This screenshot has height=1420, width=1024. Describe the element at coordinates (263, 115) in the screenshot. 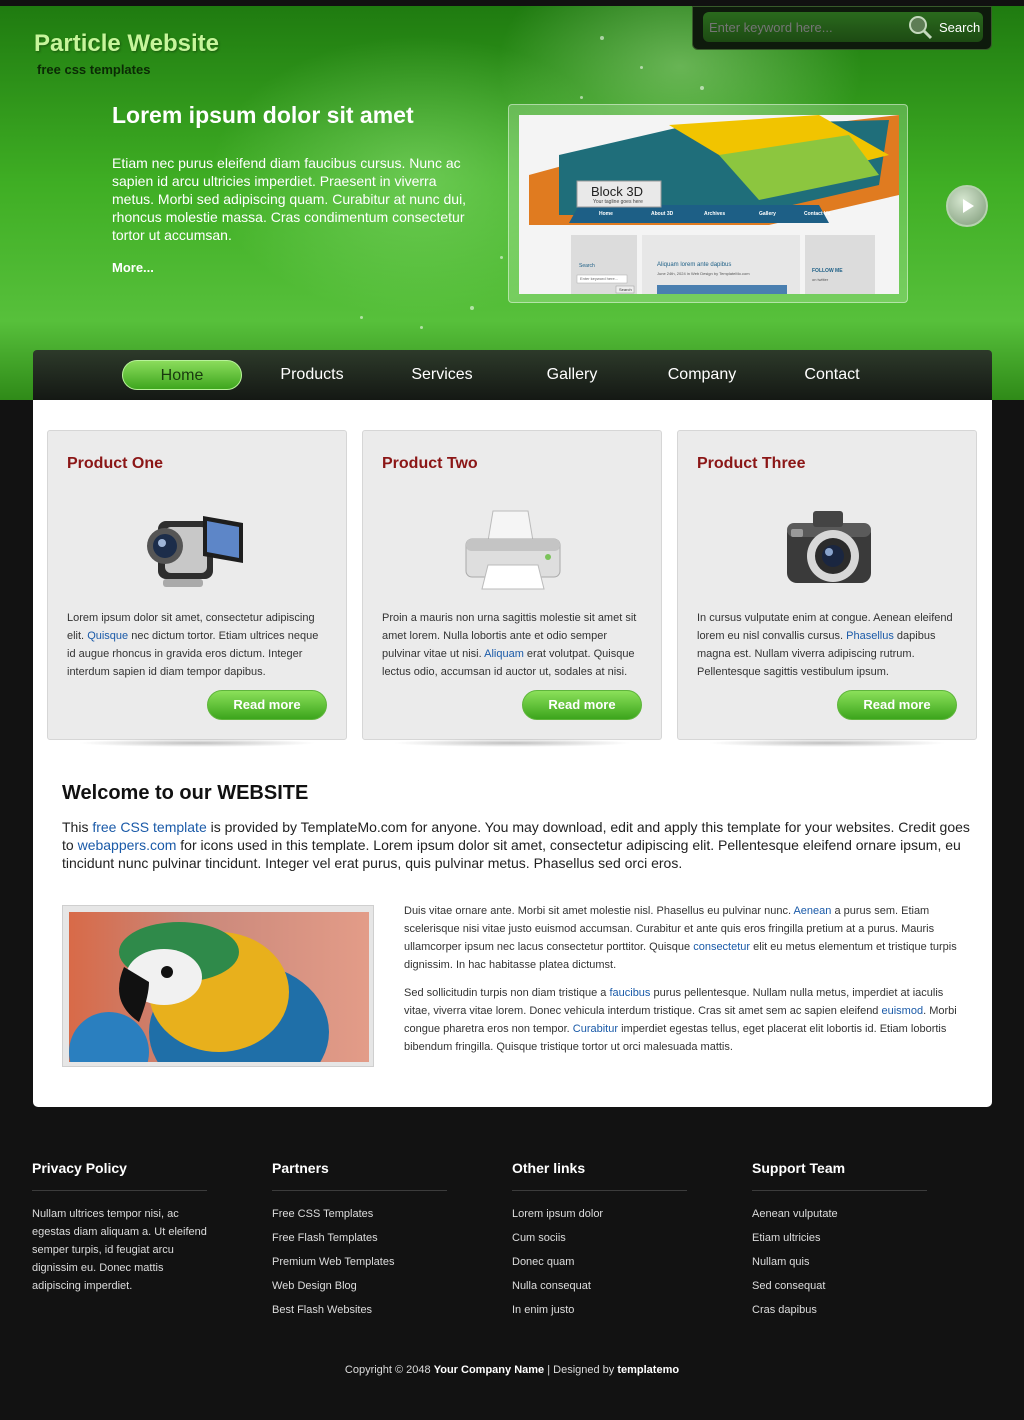

I see `hero-title: Lorem ipsum dolor sit amet` at that location.